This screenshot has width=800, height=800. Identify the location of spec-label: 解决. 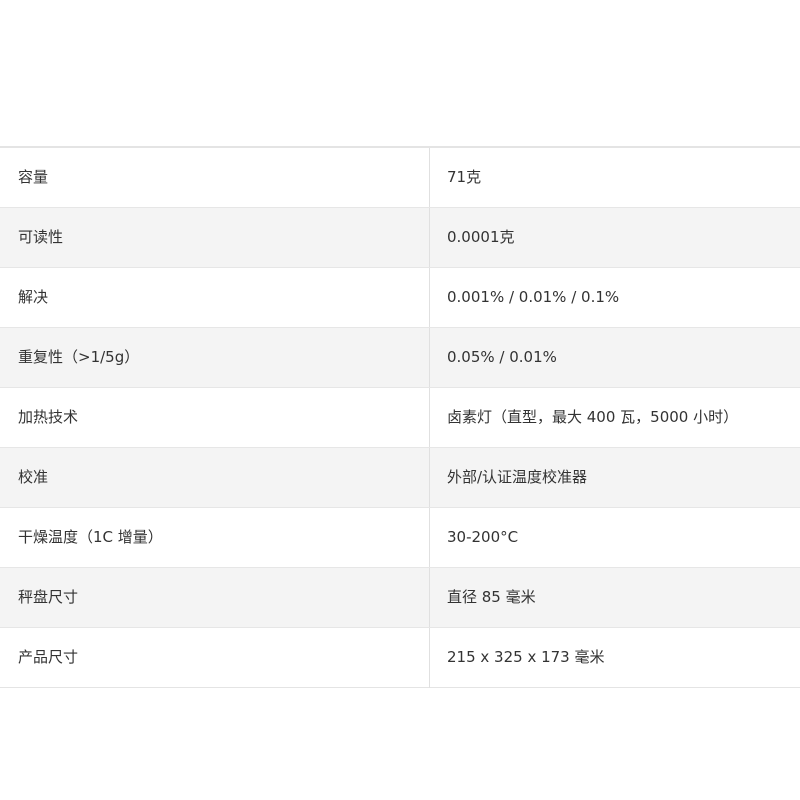
(215, 297).